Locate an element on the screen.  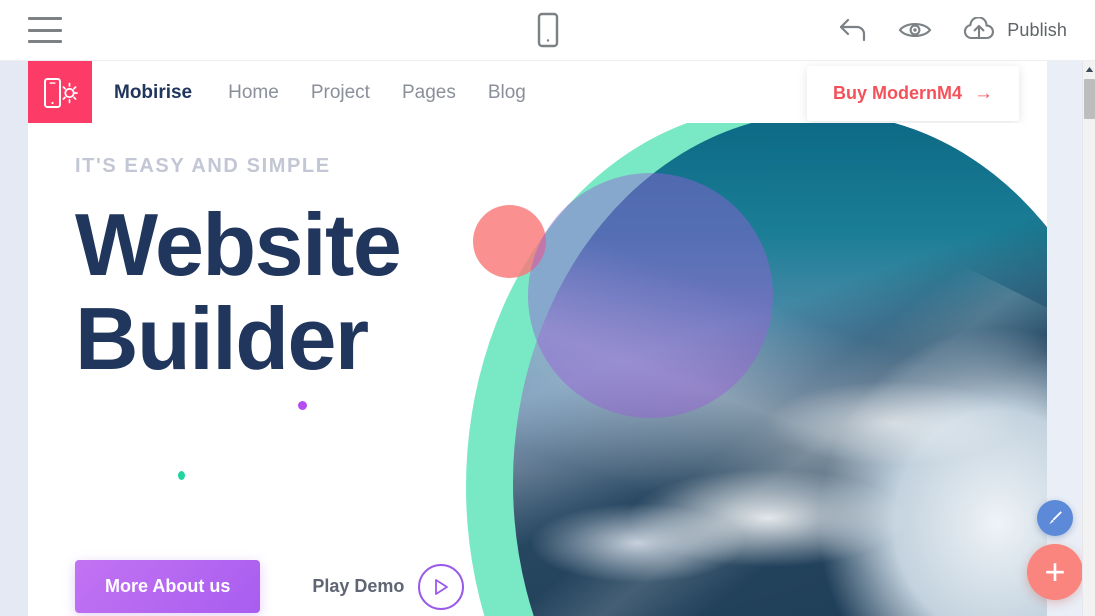
site-nav-item-pages: Pages is located at coordinates (429, 93).